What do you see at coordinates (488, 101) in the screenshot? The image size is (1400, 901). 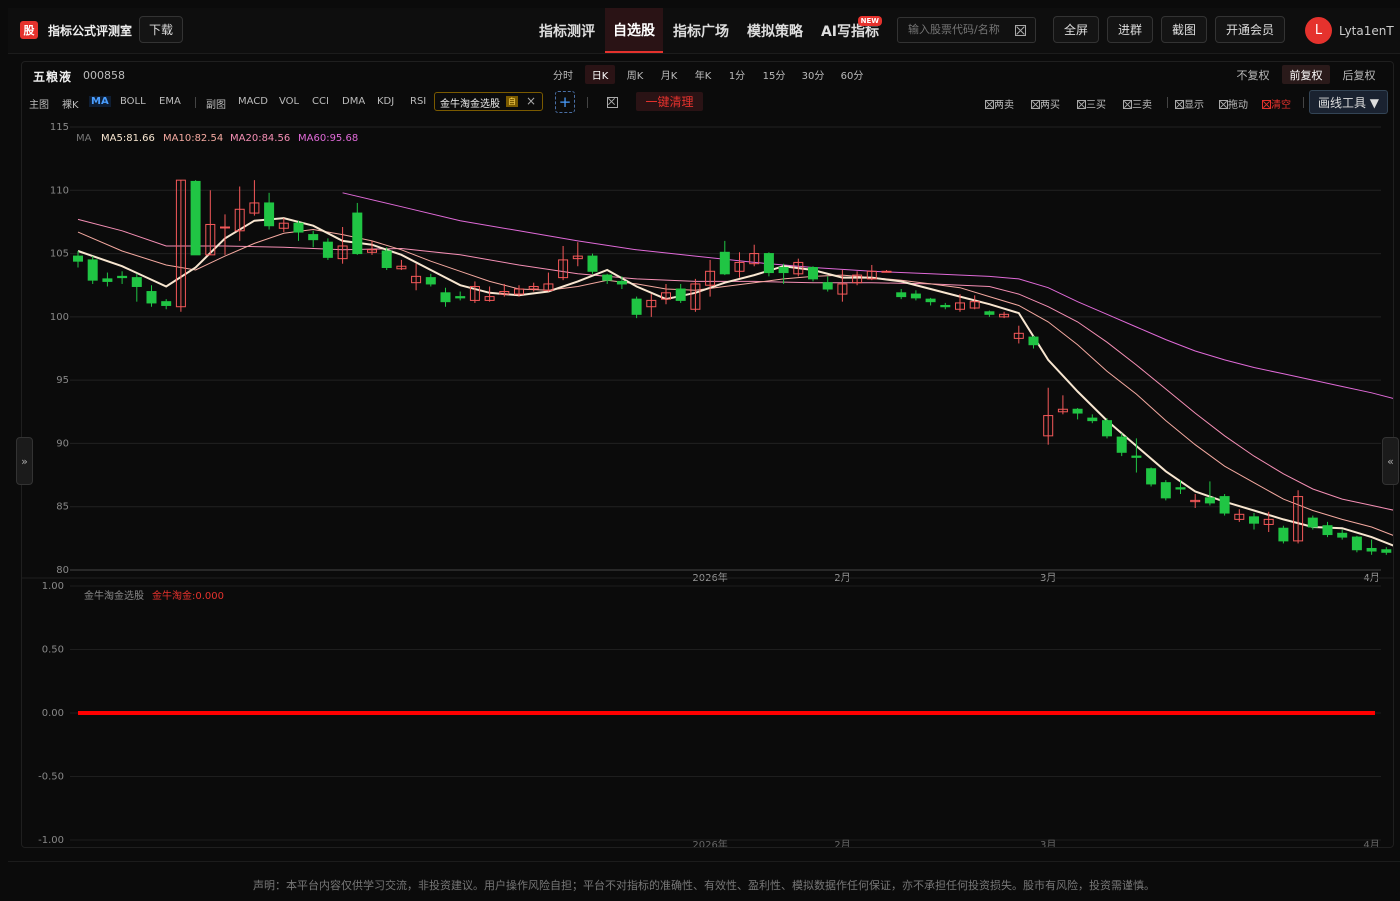 I see `custom-indicator-chip: 金牛淘金选股 自 ×` at bounding box center [488, 101].